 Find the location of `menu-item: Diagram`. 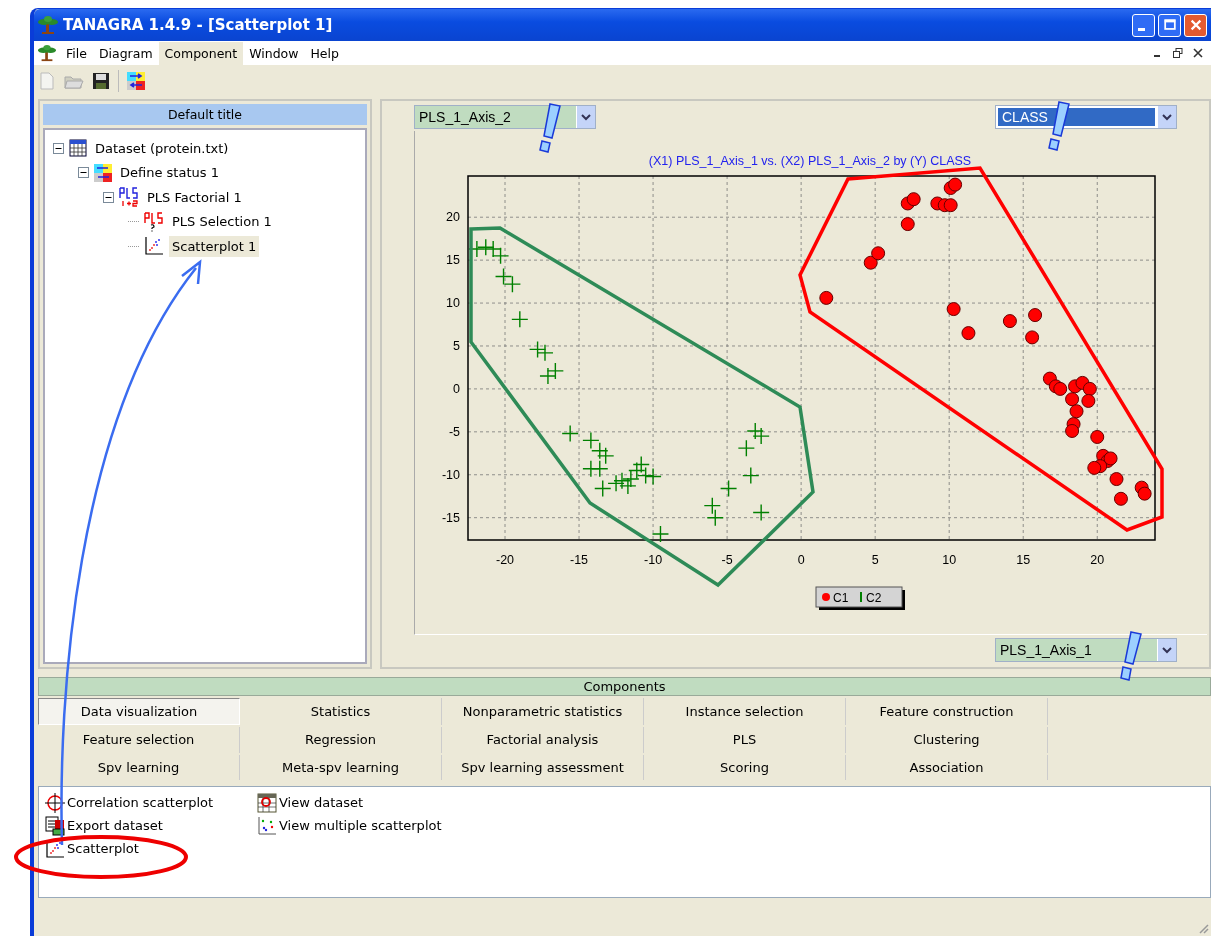

menu-item: Diagram is located at coordinates (125, 53).